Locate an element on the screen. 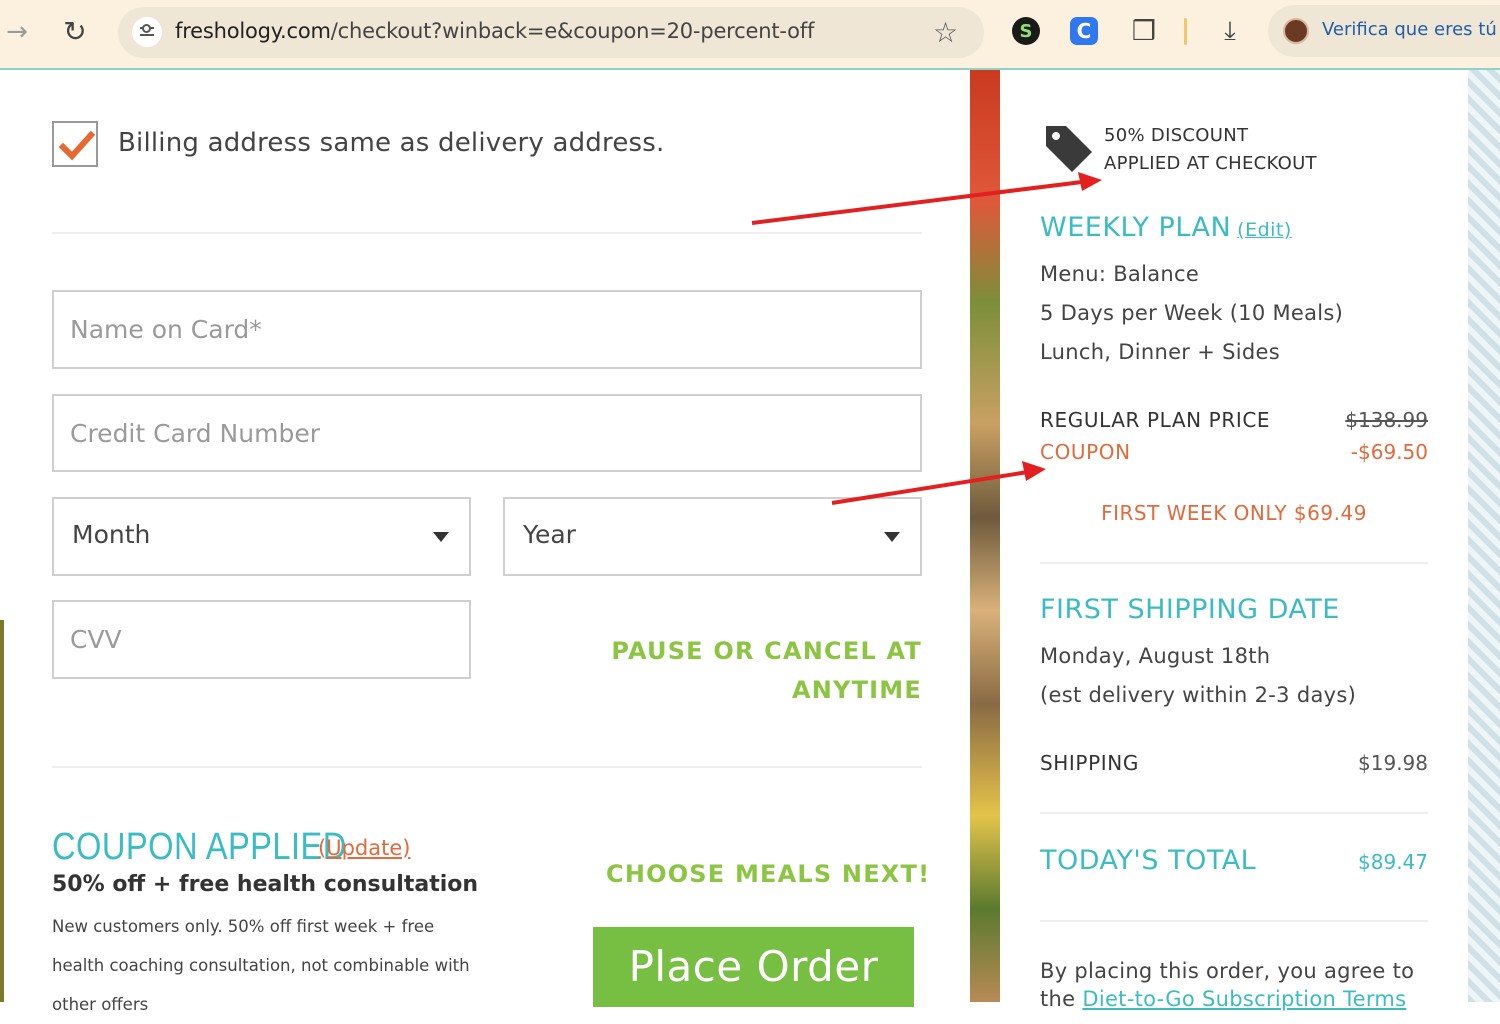  name-on-card-field is located at coordinates (487, 329).